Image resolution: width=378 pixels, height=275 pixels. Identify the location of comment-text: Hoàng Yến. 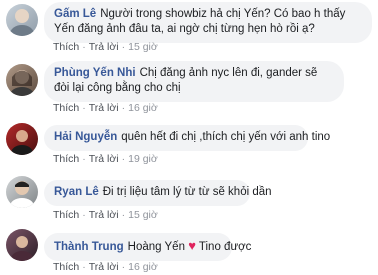
(156, 247).